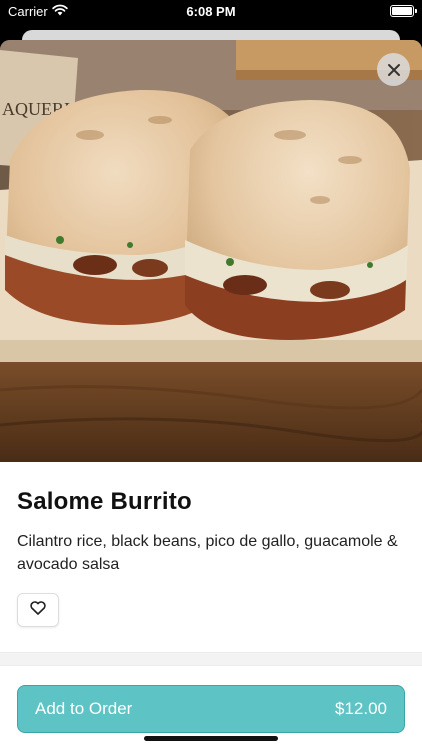 This screenshot has width=422, height=750. I want to click on favorite-button, so click(38, 610).